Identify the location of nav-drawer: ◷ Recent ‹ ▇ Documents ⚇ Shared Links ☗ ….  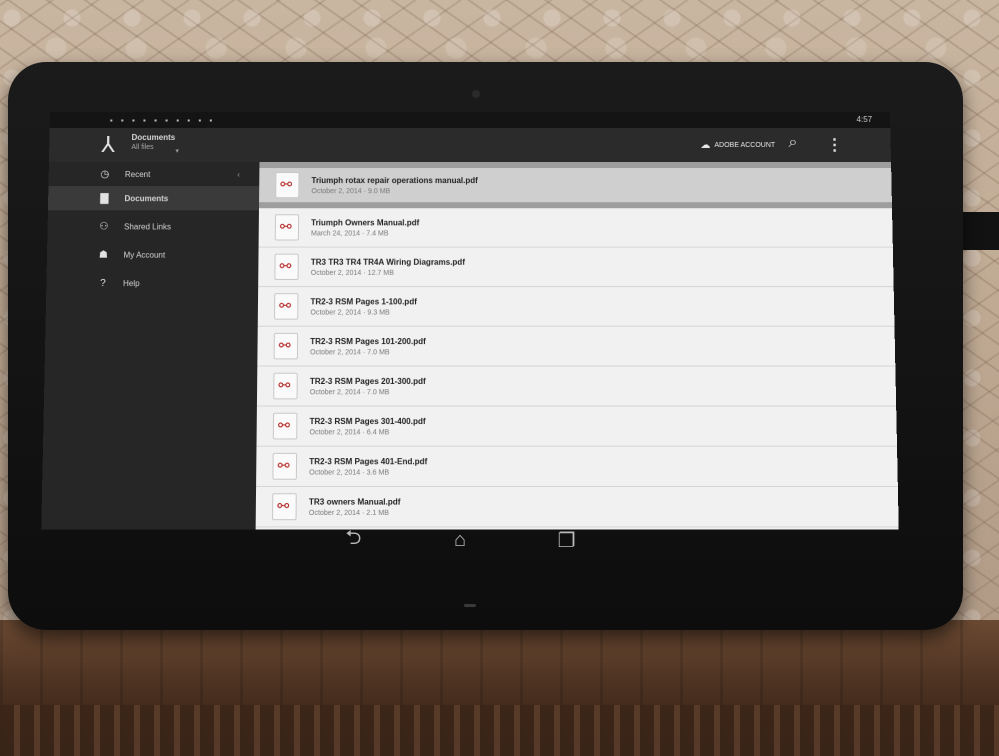
(150, 346).